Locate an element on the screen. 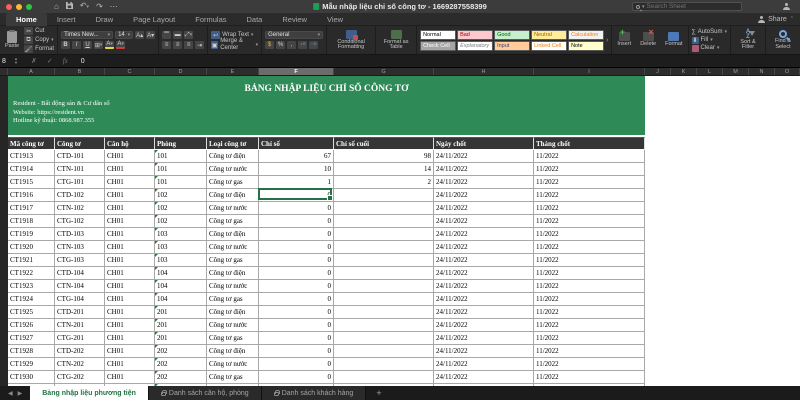 This screenshot has width=800, height=400. cell: CTG-103 is located at coordinates (80, 260).